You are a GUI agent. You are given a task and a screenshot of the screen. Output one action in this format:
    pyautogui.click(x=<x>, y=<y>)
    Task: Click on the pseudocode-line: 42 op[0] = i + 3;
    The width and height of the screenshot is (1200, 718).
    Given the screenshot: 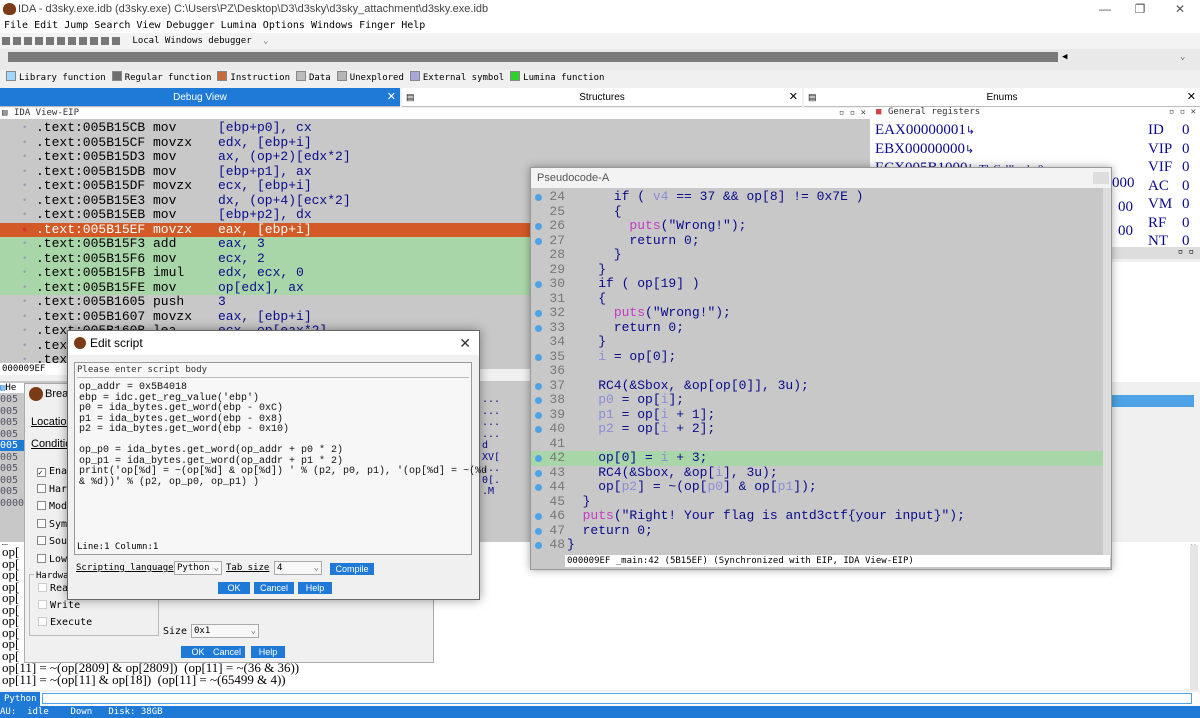 What is the action you would take?
    pyautogui.click(x=817, y=458)
    